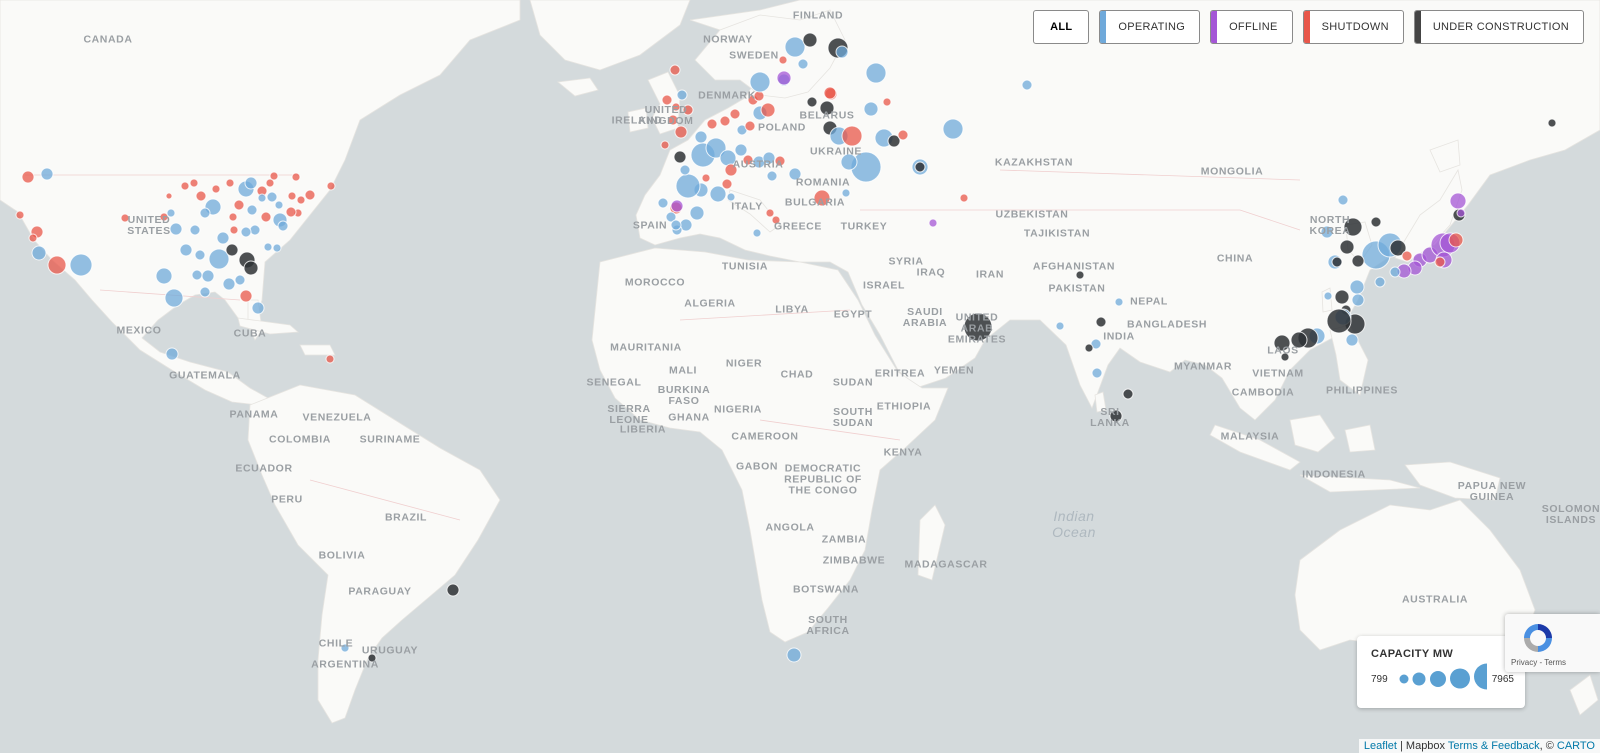 The width and height of the screenshot is (1600, 753). What do you see at coordinates (1251, 27) in the screenshot?
I see `filter-offline-button: OFFLINE` at bounding box center [1251, 27].